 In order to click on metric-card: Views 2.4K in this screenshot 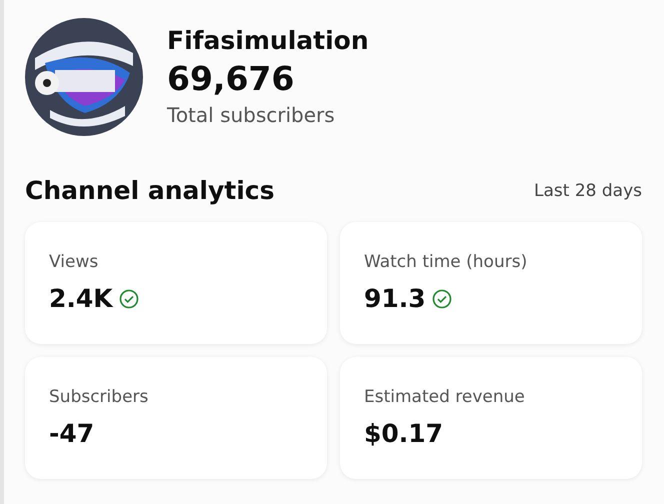, I will do `click(176, 283)`.